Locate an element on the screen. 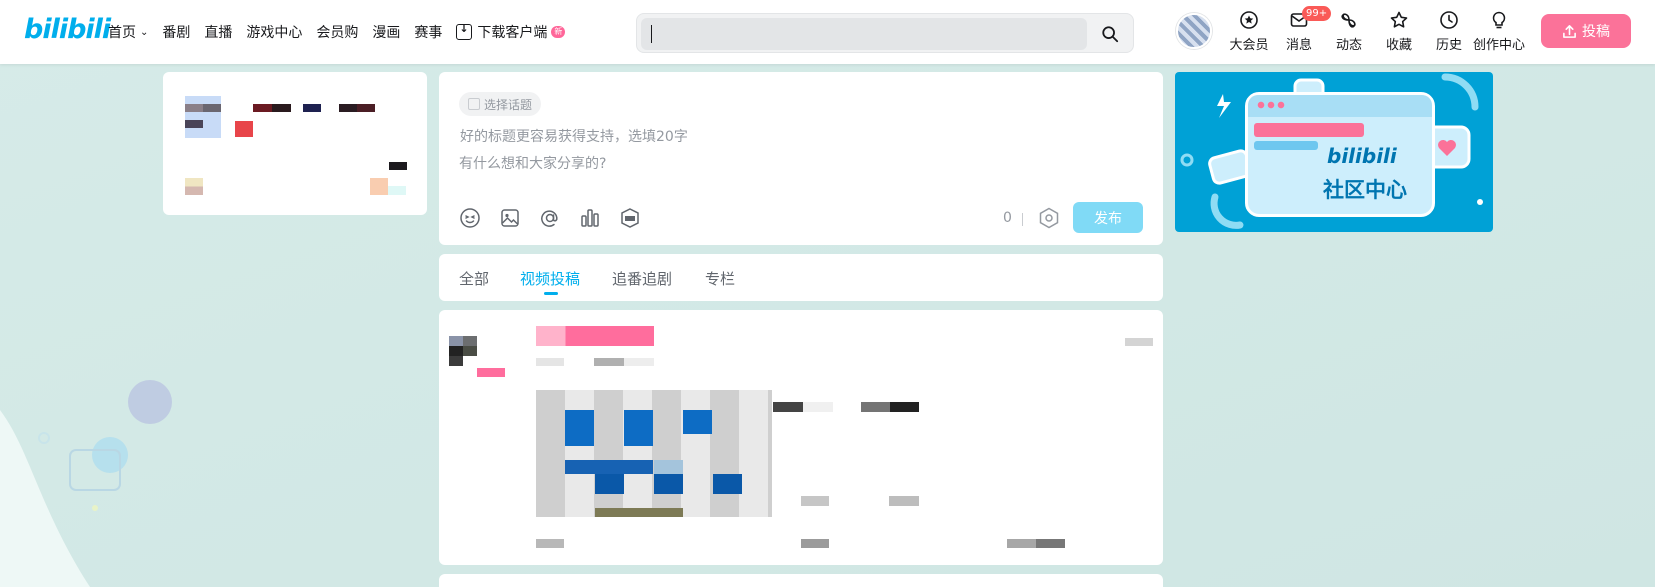 This screenshot has height=587, width=1655. post-meta-mosaic is located at coordinates (550, 362).